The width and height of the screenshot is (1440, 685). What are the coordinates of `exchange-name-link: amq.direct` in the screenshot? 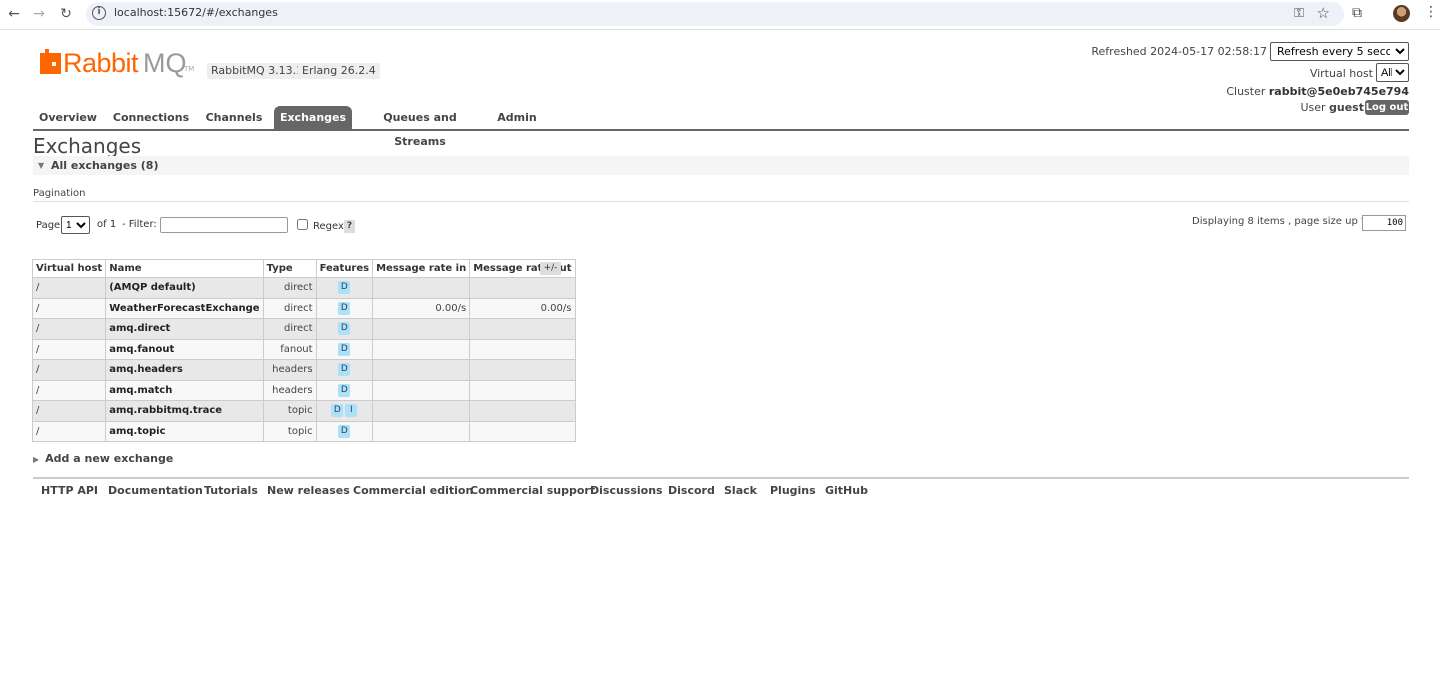 It's located at (184, 329).